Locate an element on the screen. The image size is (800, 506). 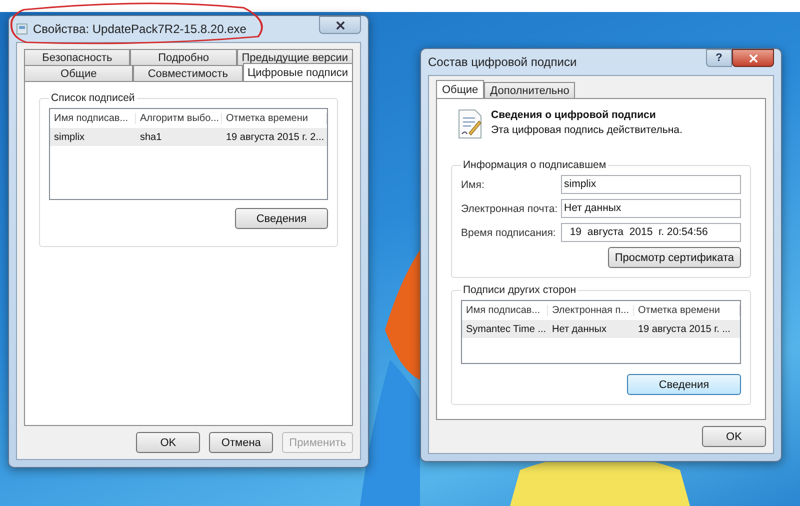
group-title: Список подписей is located at coordinates (93, 98).